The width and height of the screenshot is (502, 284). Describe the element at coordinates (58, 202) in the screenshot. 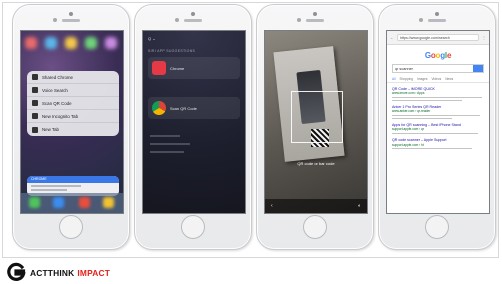

I see `mail-app-icon` at that location.